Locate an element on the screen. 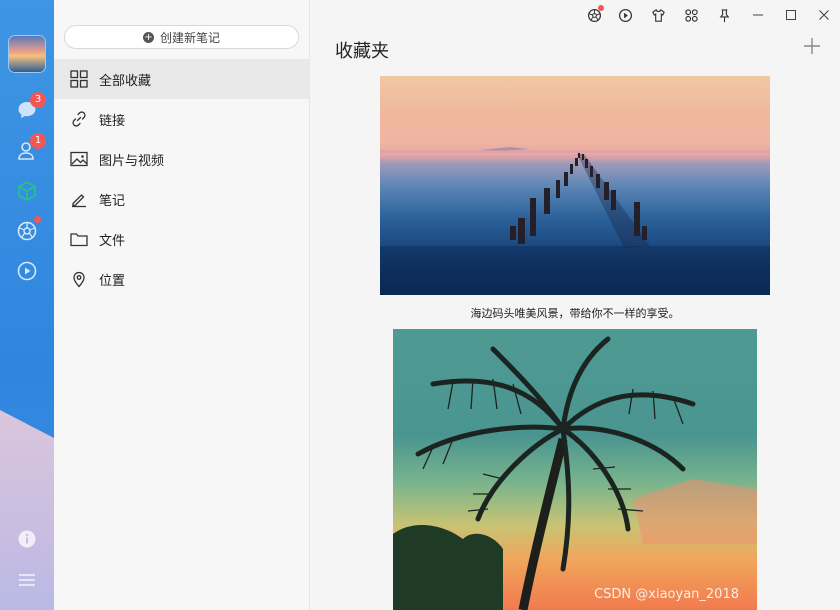  create-note-button: + 创建新笔记 is located at coordinates (181, 37).